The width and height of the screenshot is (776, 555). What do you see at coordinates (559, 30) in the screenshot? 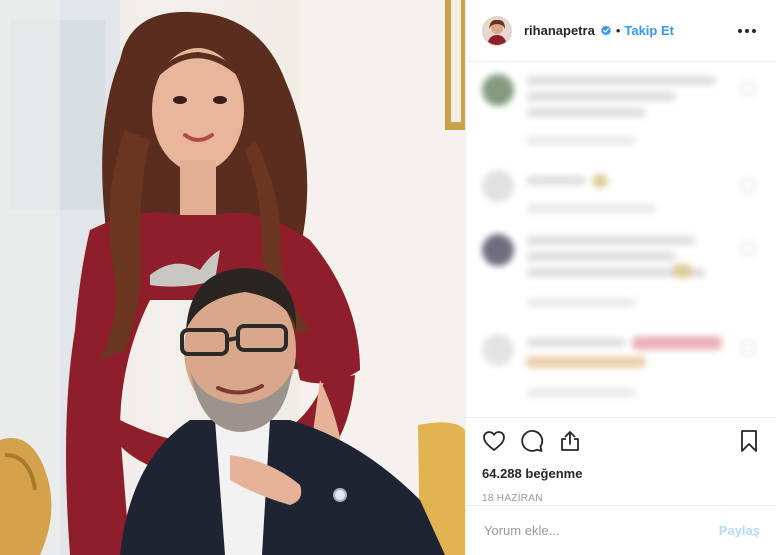
I see `username: rihanapetra` at bounding box center [559, 30].